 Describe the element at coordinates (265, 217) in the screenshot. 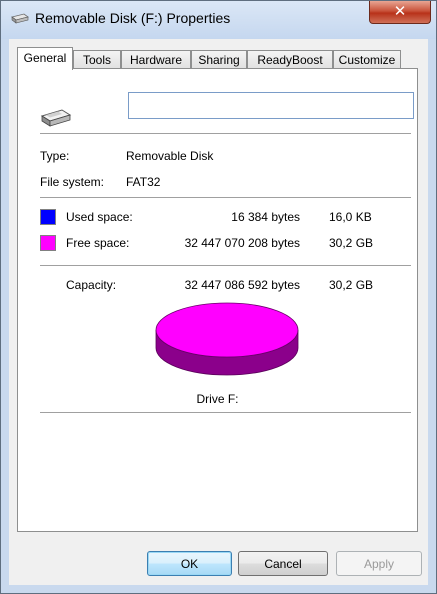

I see `used-space-bytes: 16 384 bytes` at that location.